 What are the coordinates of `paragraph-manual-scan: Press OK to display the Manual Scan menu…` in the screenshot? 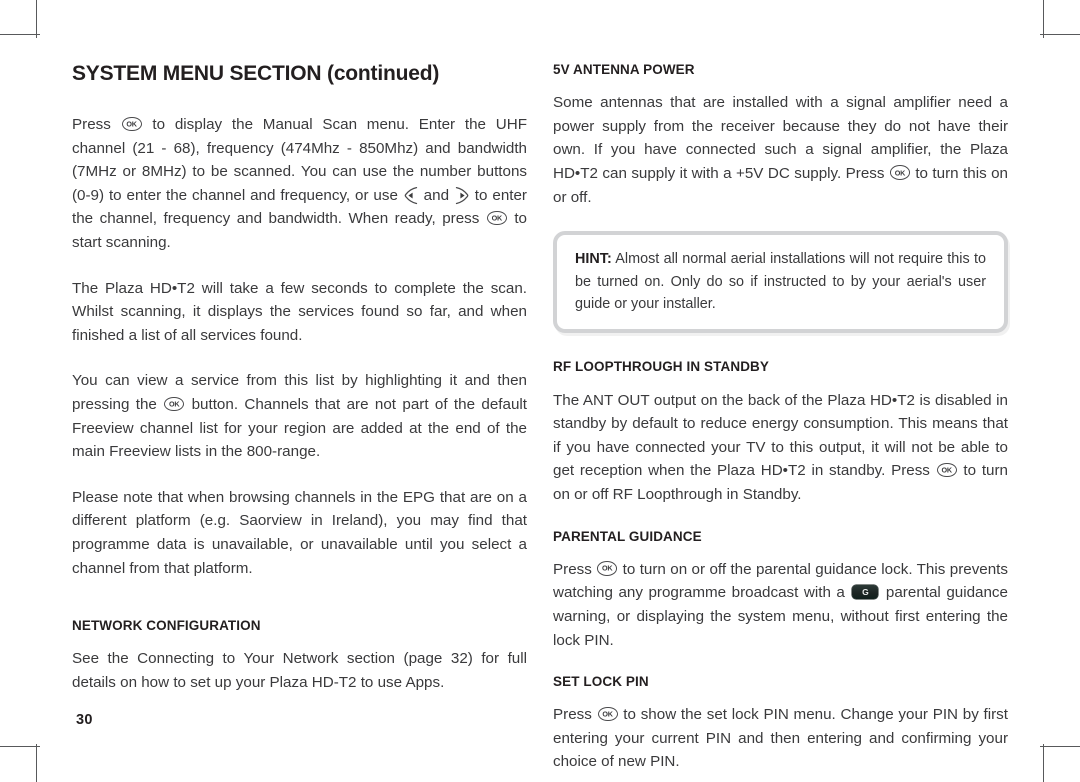 It's located at (299, 184).